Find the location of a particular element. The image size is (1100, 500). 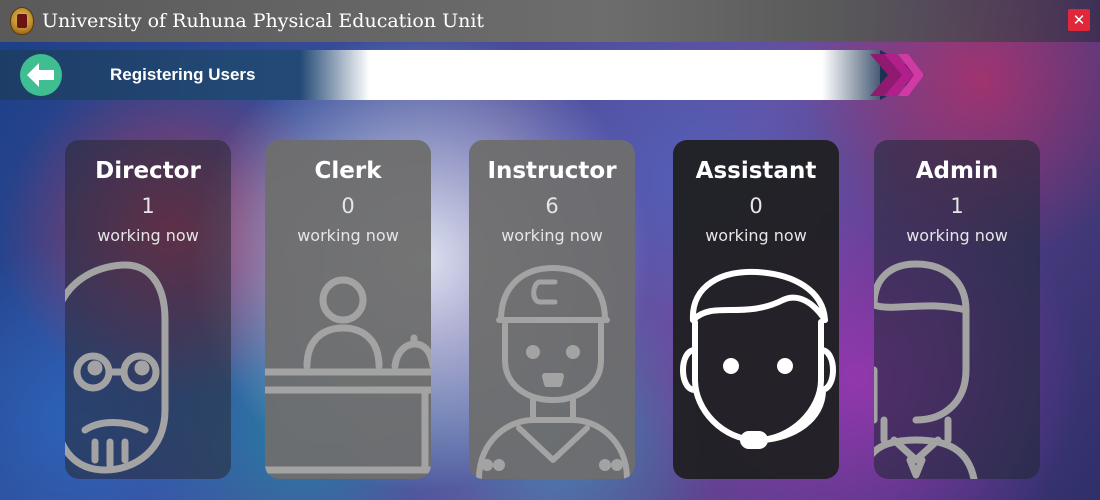

back-button is located at coordinates (41, 75).